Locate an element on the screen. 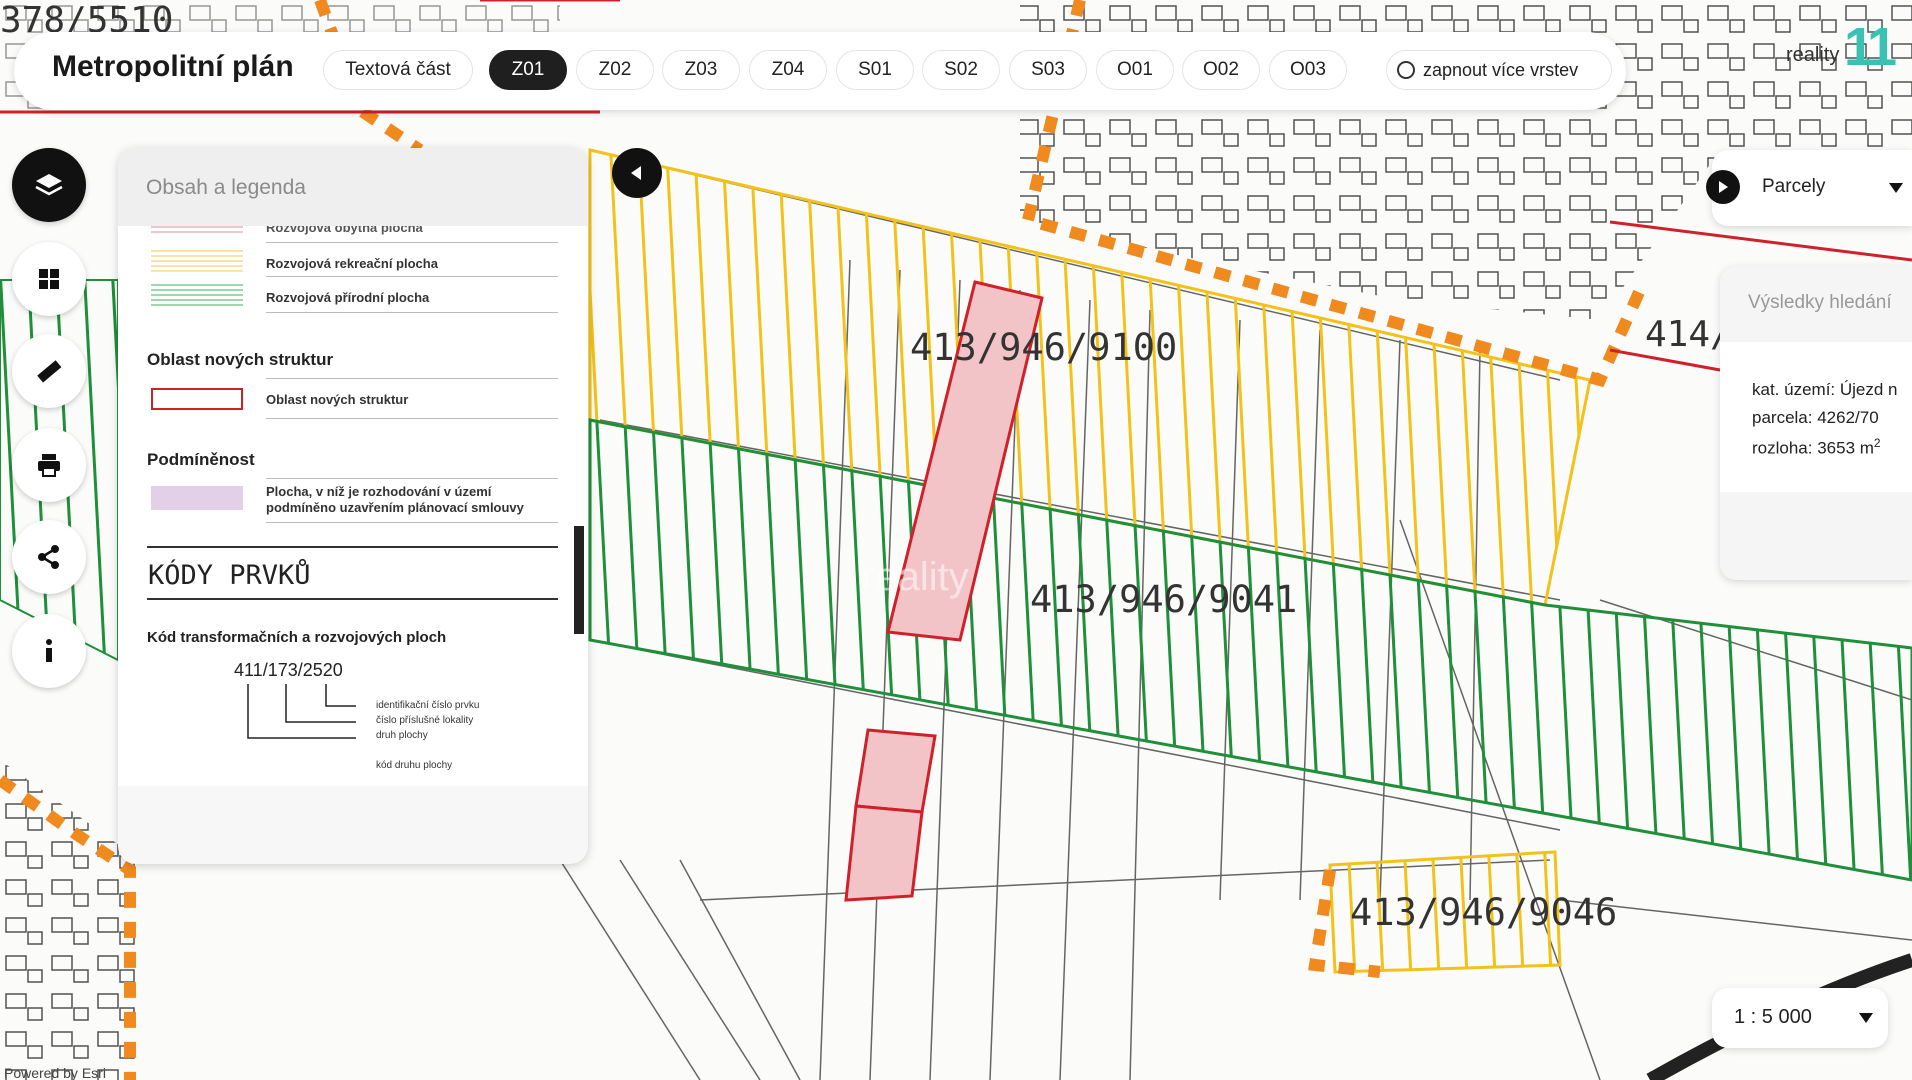 Image resolution: width=1912 pixels, height=1080 pixels. kod-diagram is located at coordinates (301, 711).